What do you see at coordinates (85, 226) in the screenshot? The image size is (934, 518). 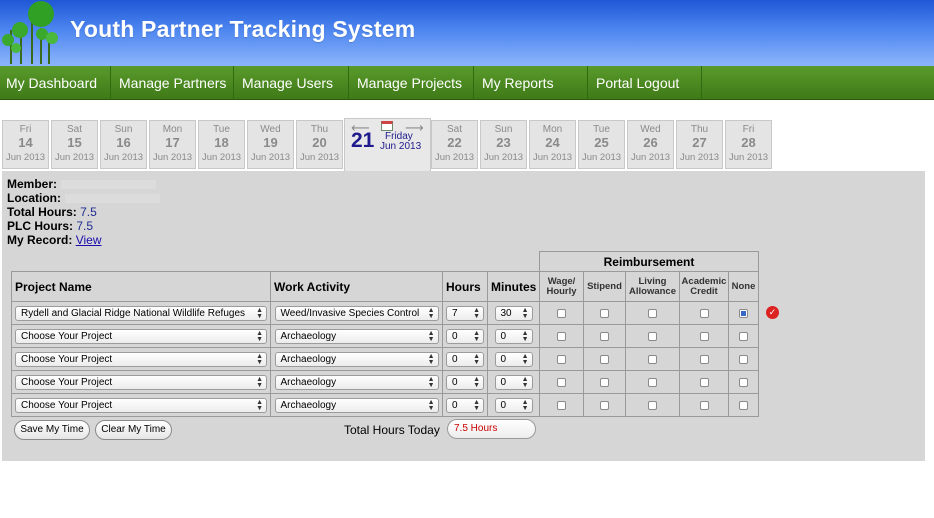 I see `plc-hours-value: 7.5` at bounding box center [85, 226].